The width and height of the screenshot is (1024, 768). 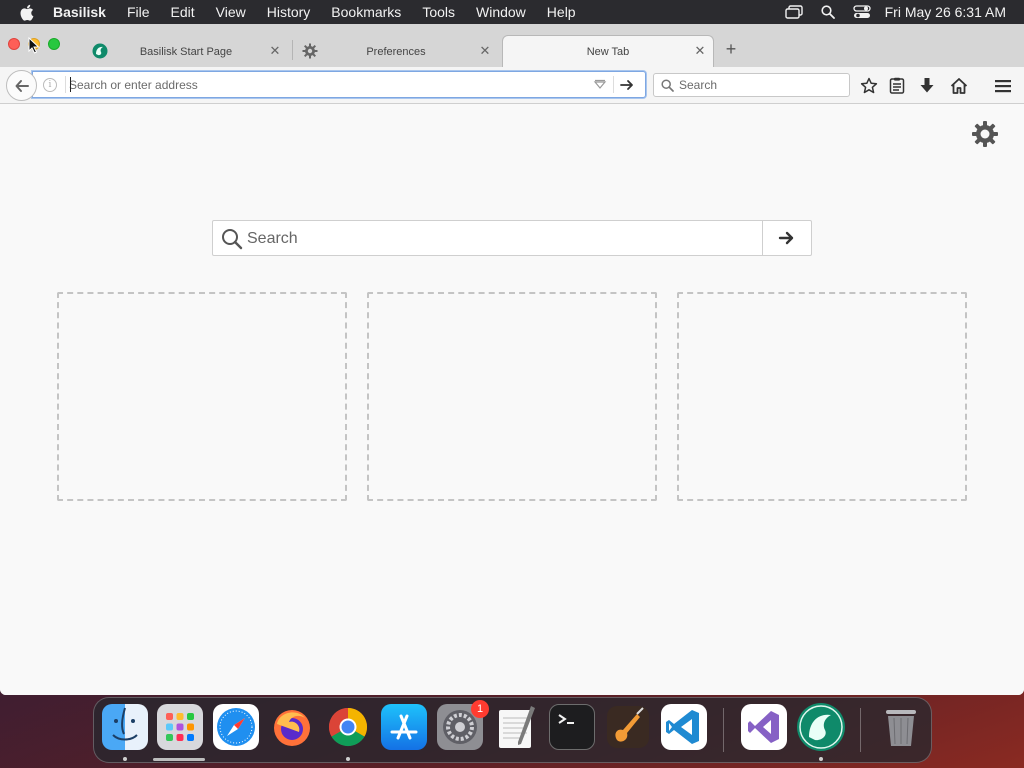 I want to click on tab-new-tab: New Tab ✕, so click(x=608, y=51).